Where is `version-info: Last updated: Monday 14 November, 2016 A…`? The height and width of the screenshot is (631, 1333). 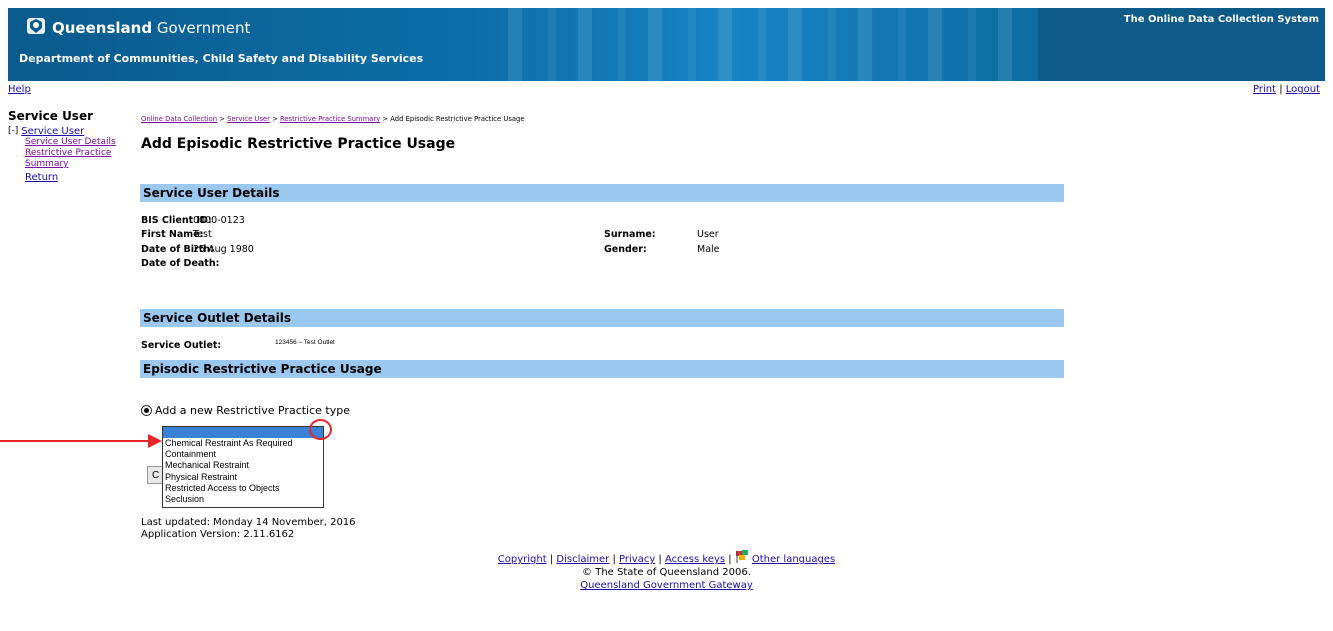 version-info: Last updated: Monday 14 November, 2016 A… is located at coordinates (248, 529).